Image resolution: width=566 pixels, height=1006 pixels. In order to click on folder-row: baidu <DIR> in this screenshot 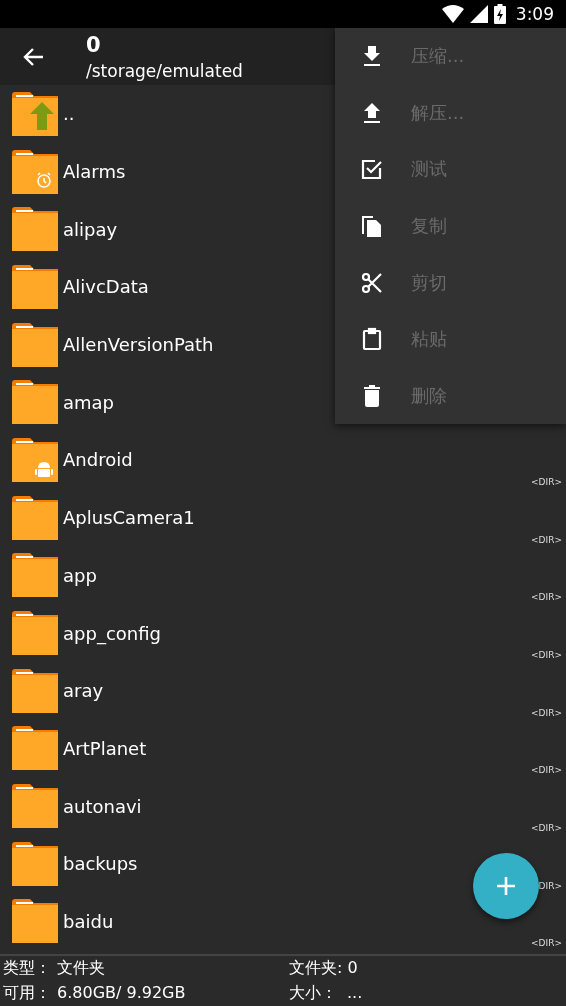, I will do `click(283, 921)`.